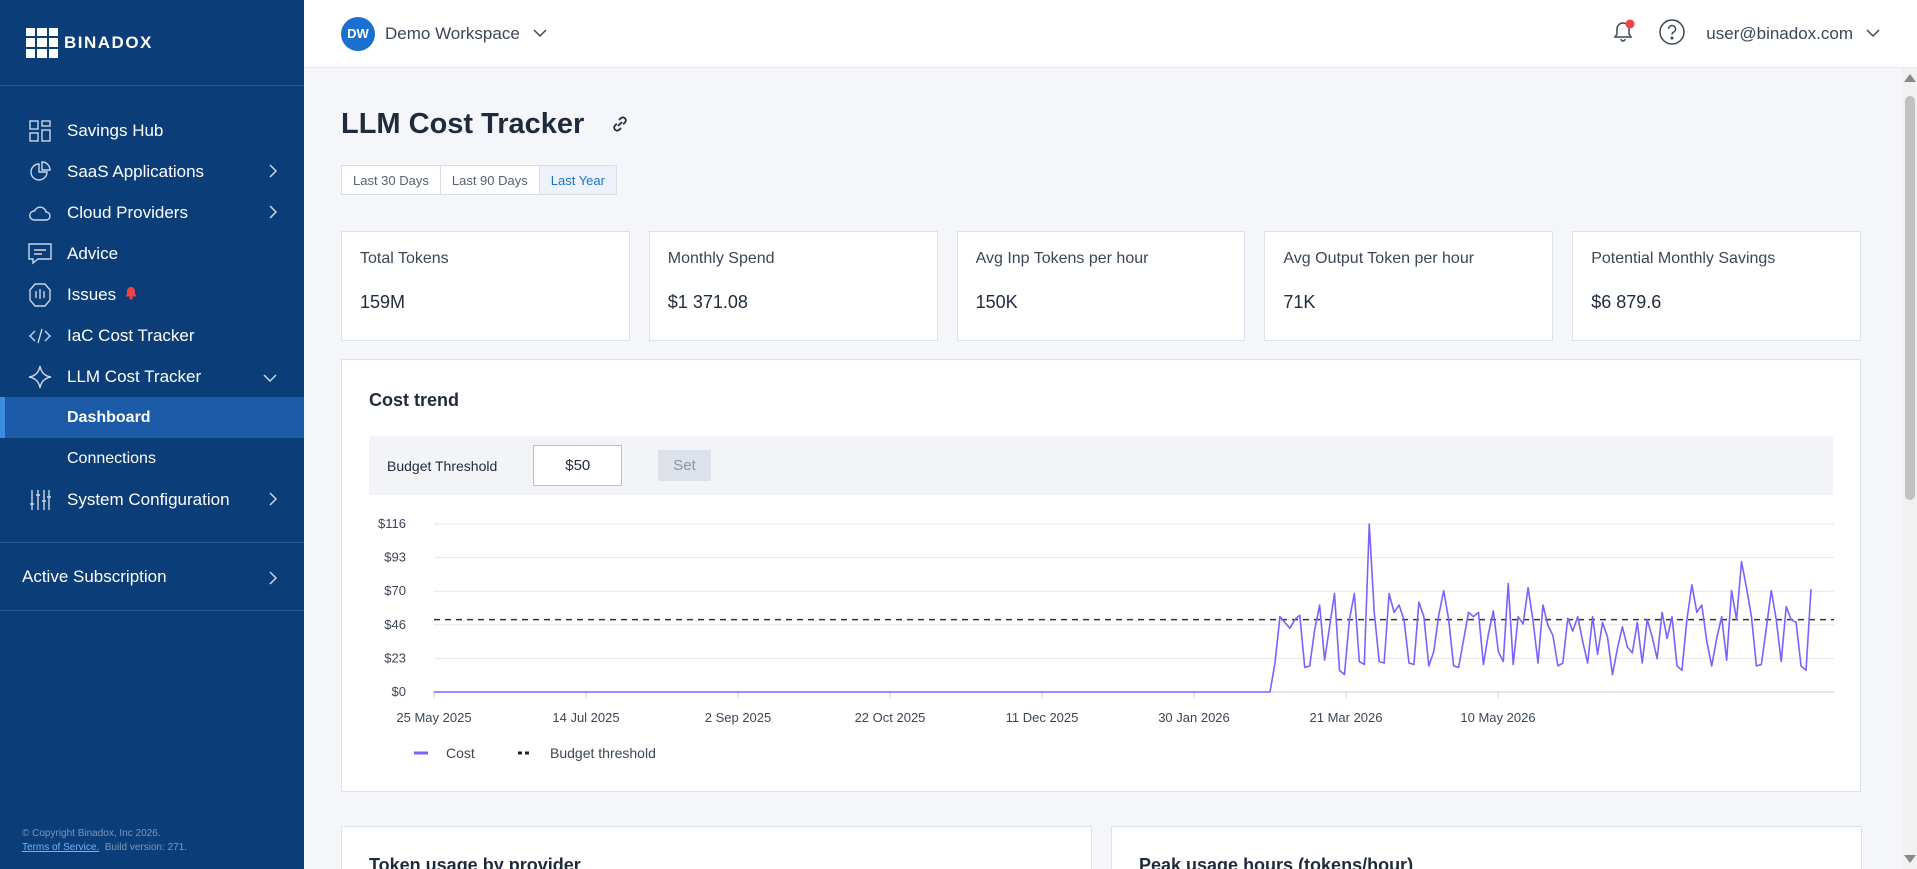 The width and height of the screenshot is (1917, 869). I want to click on date-range-selector: Last 30 Days Last 90 Days Last Year, so click(1101, 180).